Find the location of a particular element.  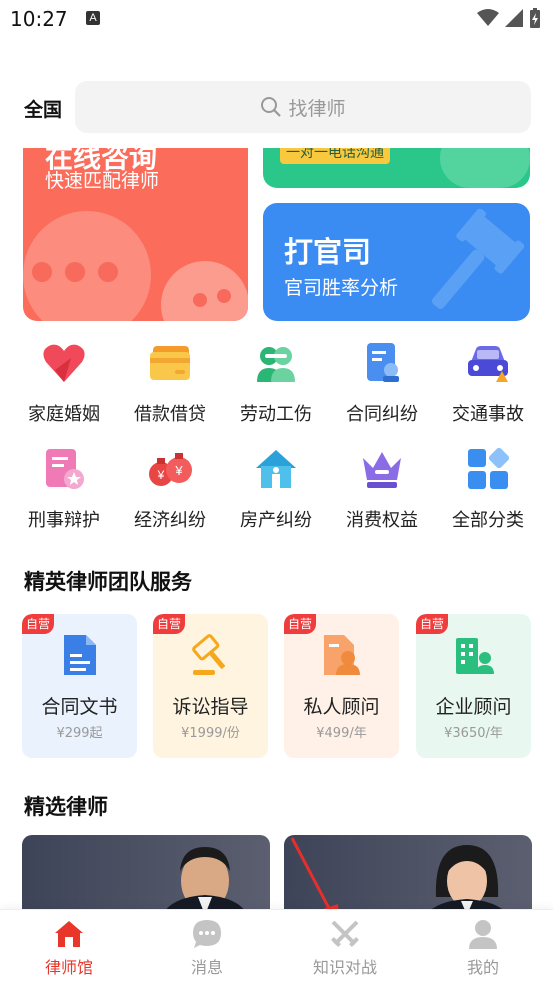

nav-item-knowledge-battle: 知识对战 is located at coordinates (345, 947).